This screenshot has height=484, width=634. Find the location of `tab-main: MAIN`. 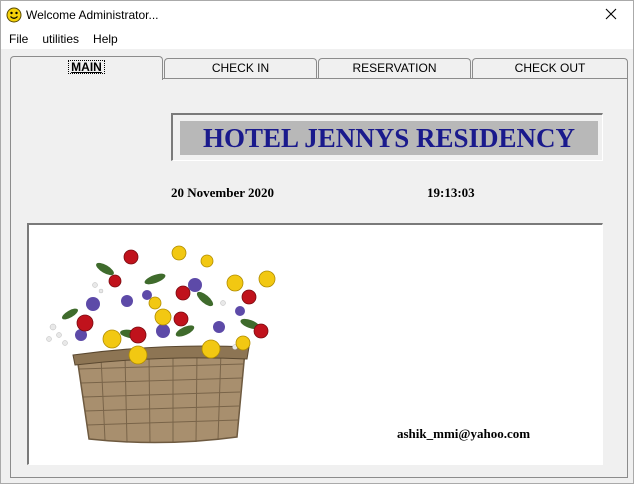

tab-main: MAIN is located at coordinates (86, 68).